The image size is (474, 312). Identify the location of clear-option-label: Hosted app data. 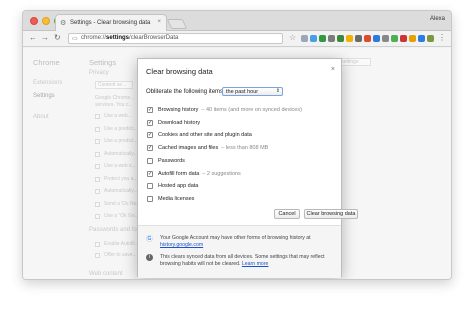
(178, 186).